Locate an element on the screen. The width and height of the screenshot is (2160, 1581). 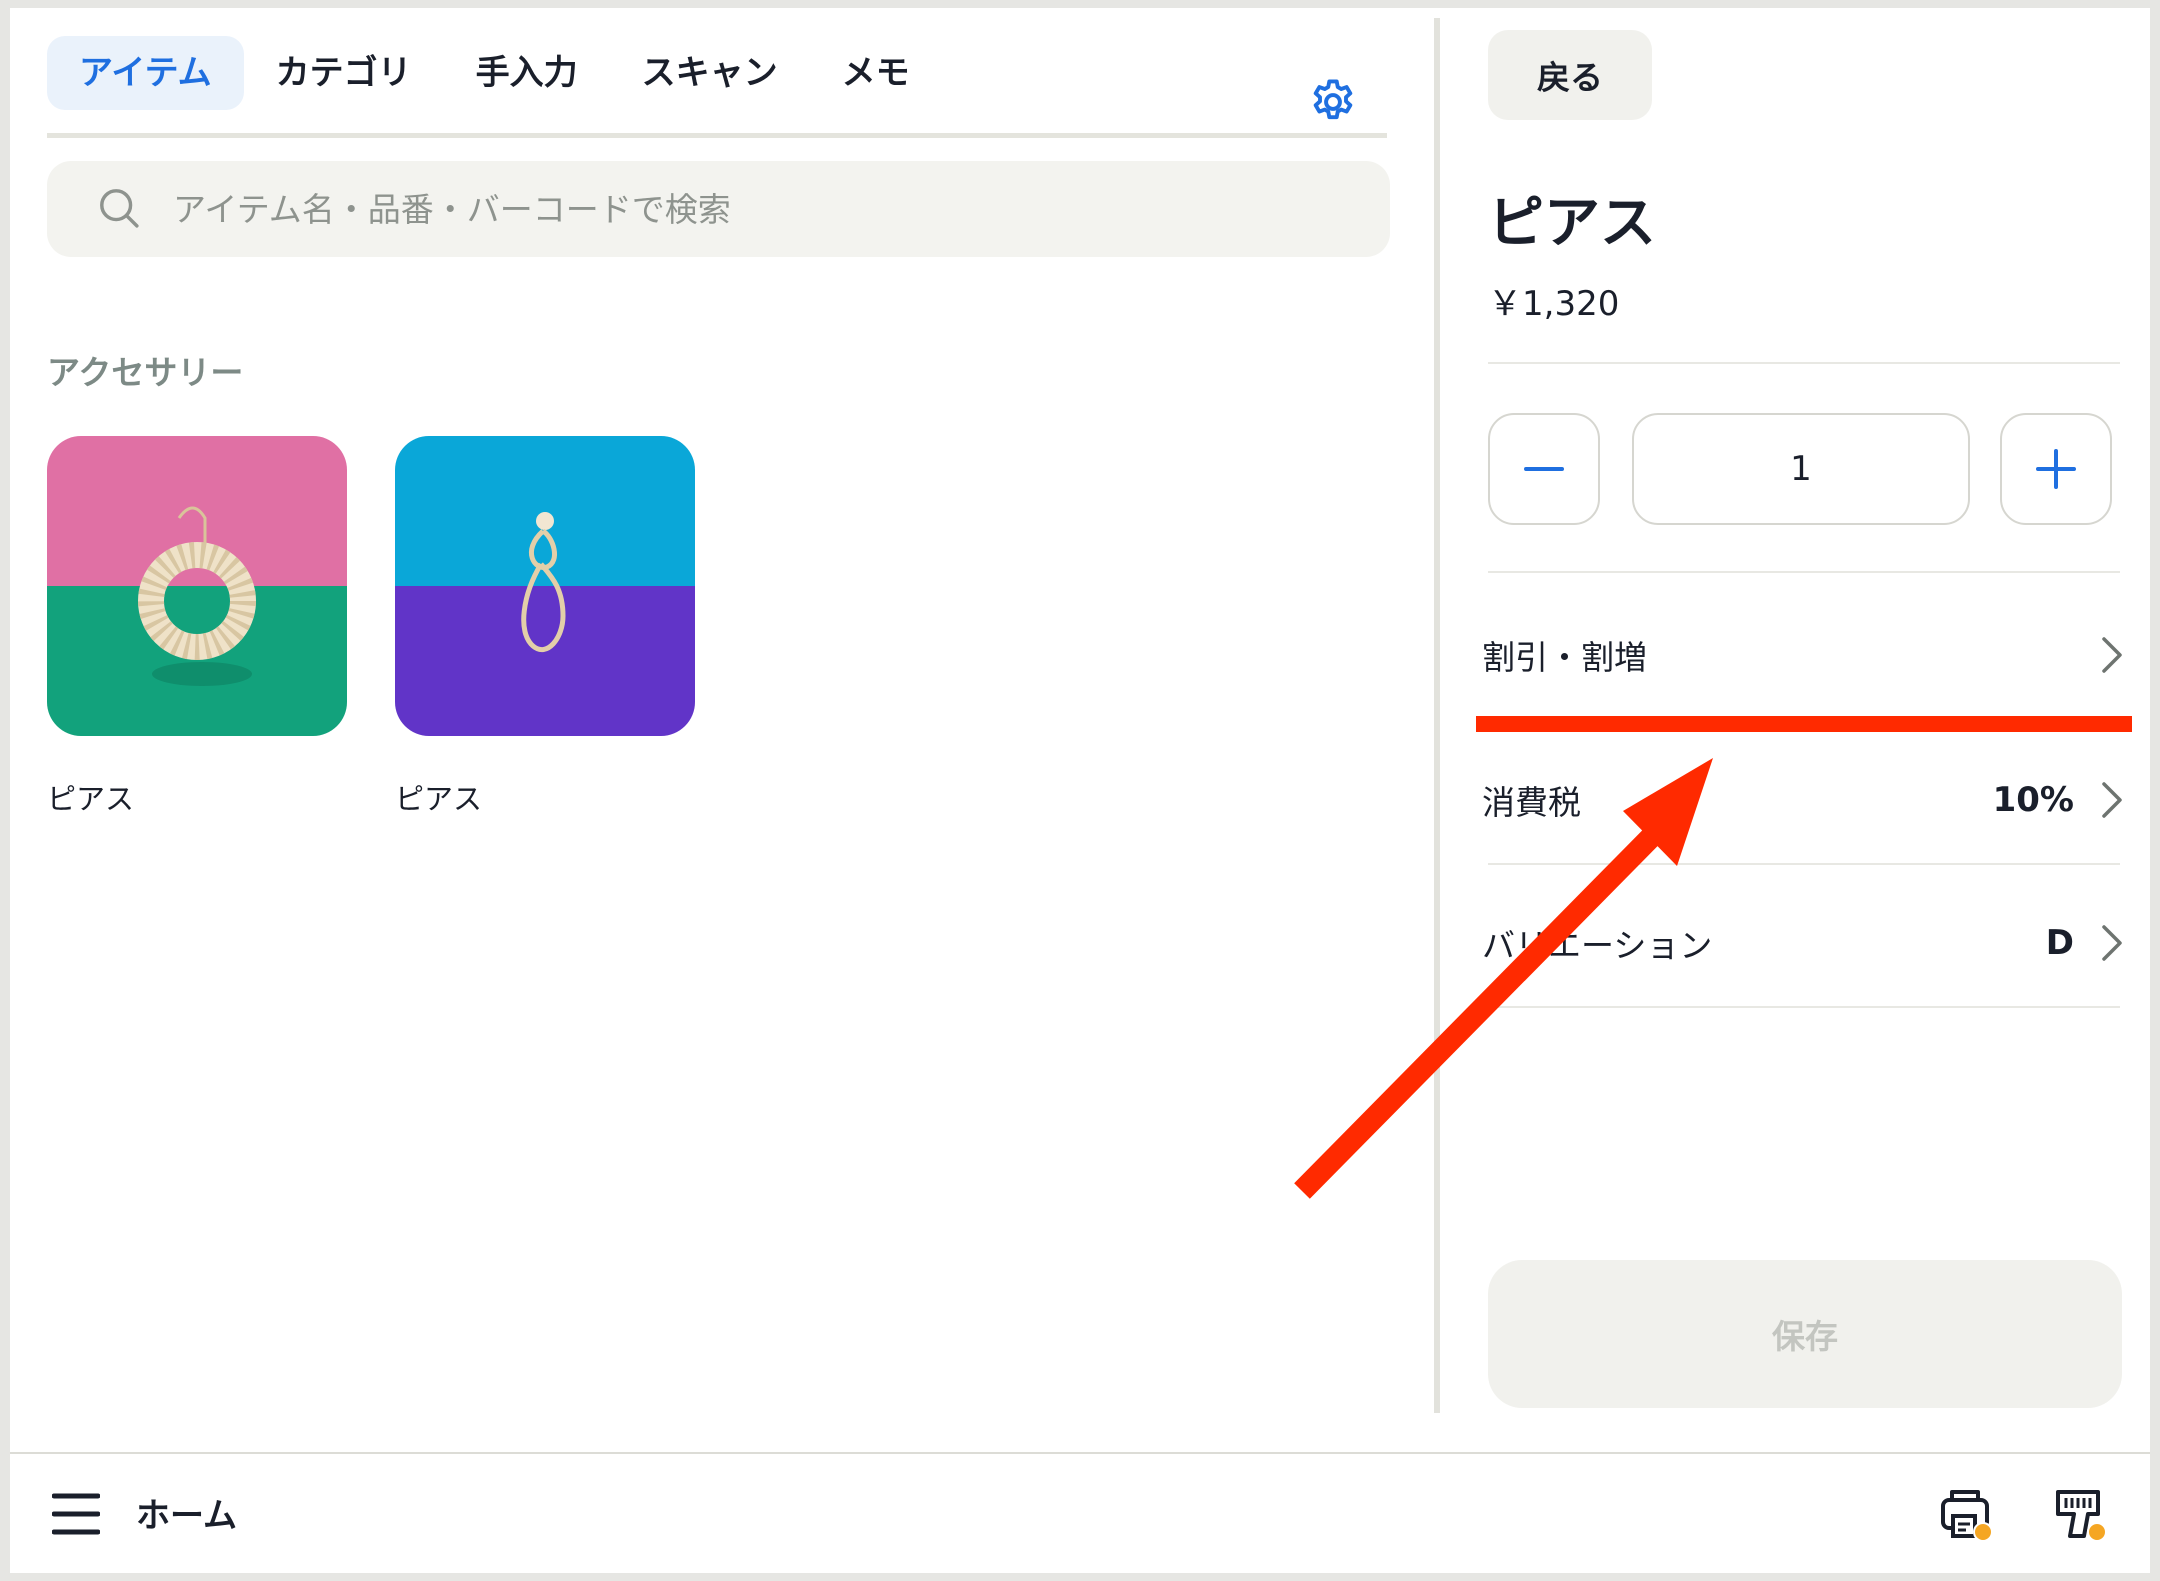
category-title: アクセサリー is located at coordinates (145, 372).